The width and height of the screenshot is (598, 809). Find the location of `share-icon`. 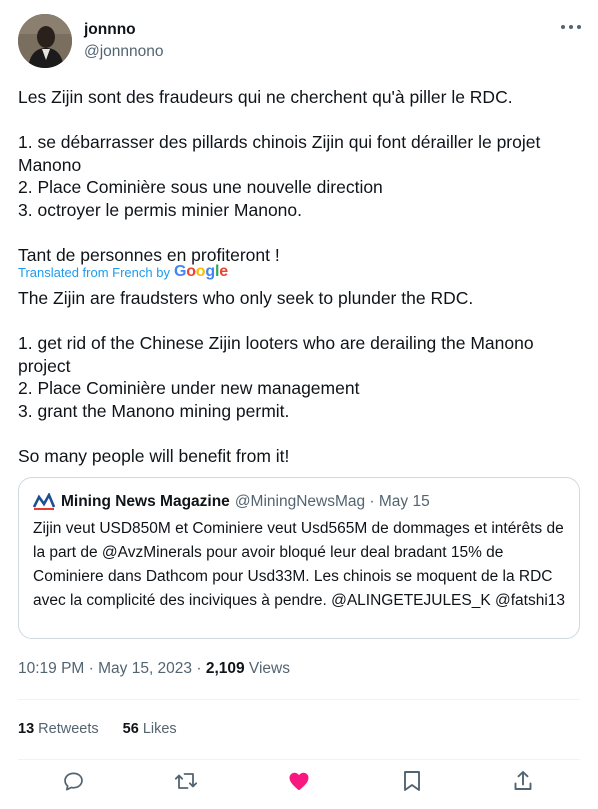

share-icon is located at coordinates (523, 781).